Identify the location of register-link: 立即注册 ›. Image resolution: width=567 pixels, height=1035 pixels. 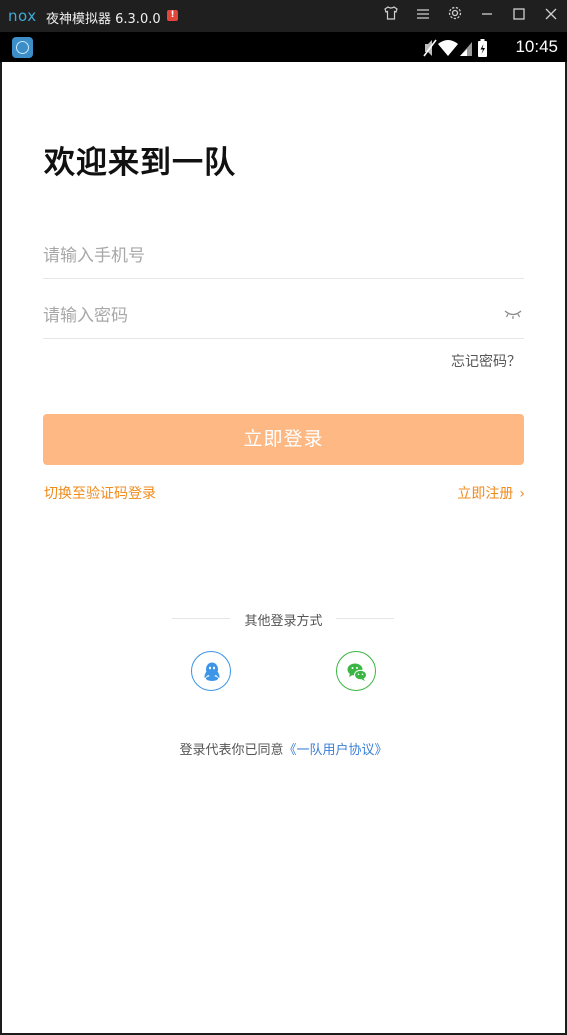
(491, 493).